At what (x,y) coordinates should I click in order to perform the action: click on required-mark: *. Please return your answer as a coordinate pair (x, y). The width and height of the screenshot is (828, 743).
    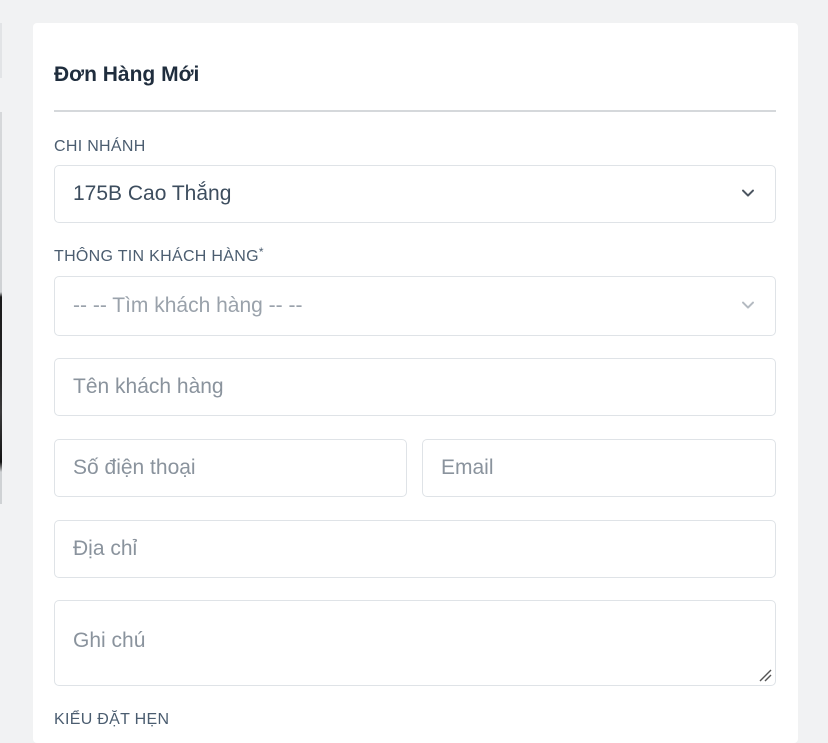
    Looking at the image, I should click on (261, 252).